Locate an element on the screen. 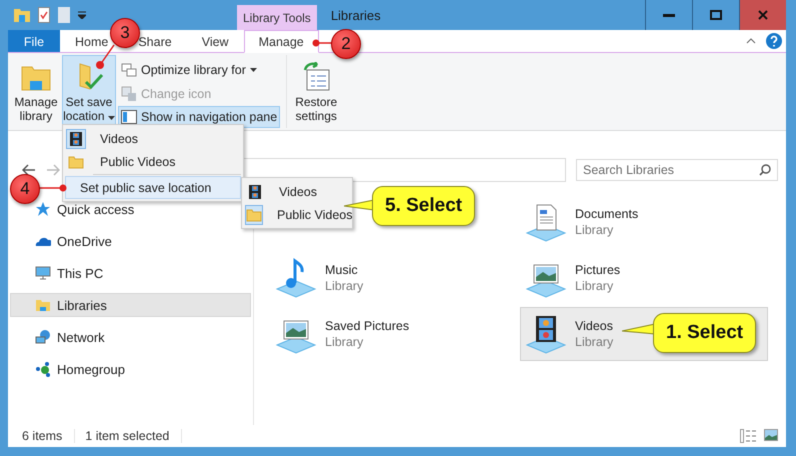 Image resolution: width=796 pixels, height=456 pixels. properties-icon is located at coordinates (44, 15).